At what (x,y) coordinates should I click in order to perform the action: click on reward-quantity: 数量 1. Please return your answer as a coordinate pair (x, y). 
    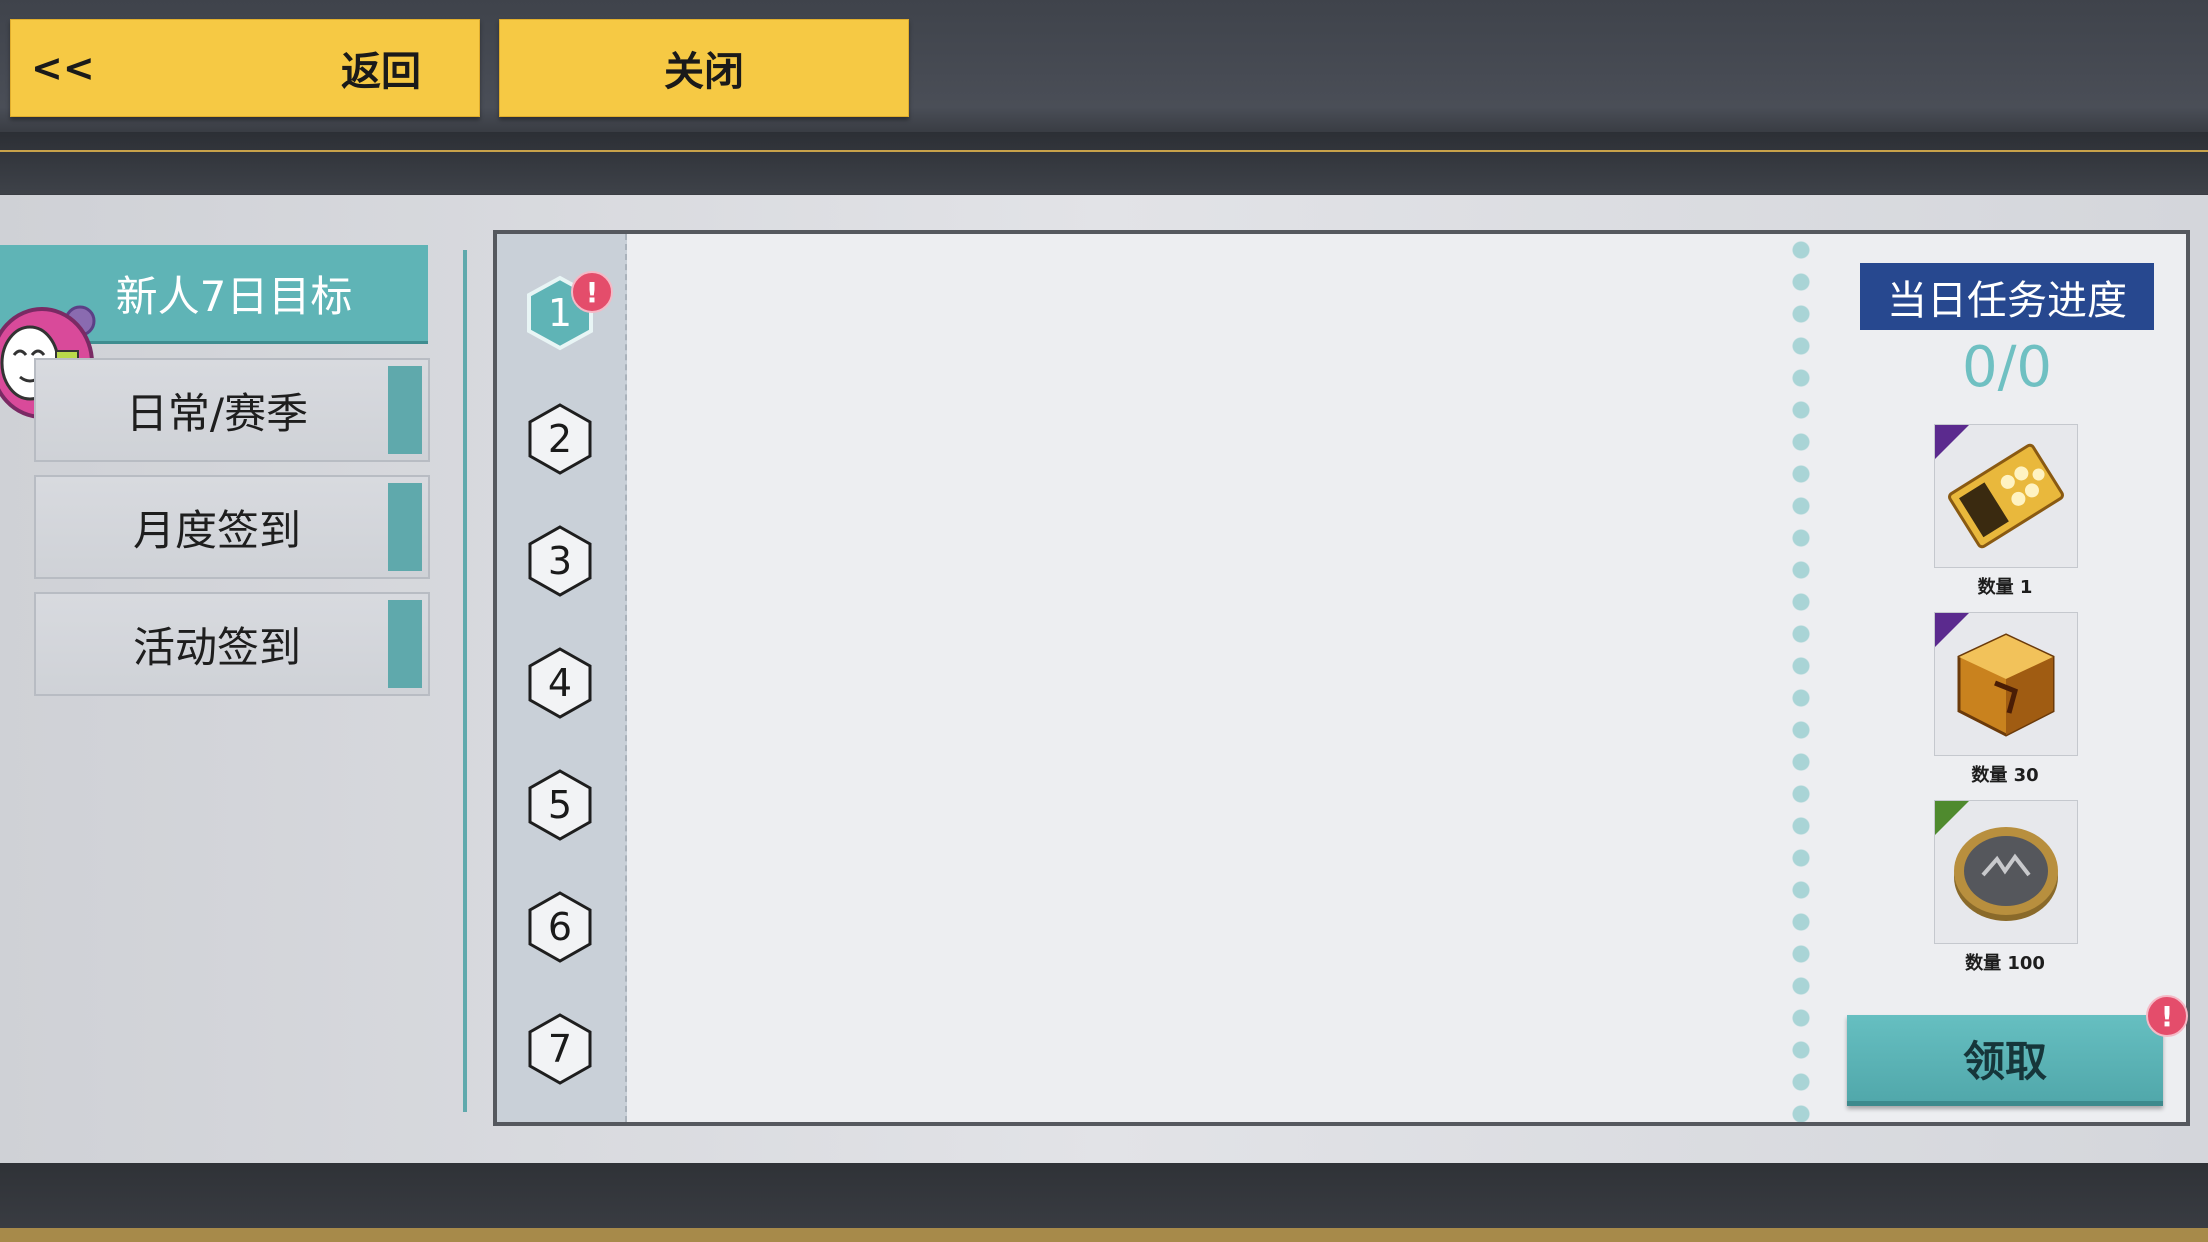
    Looking at the image, I should click on (2005, 587).